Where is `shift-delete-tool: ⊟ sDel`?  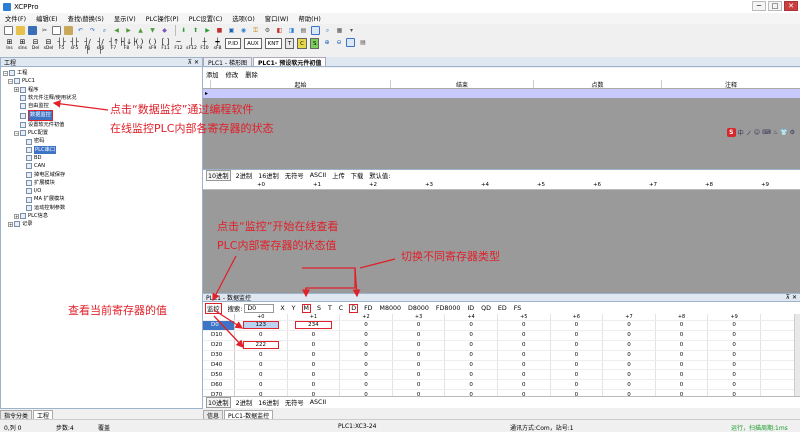 shift-delete-tool: ⊟ sDel is located at coordinates (48, 44).